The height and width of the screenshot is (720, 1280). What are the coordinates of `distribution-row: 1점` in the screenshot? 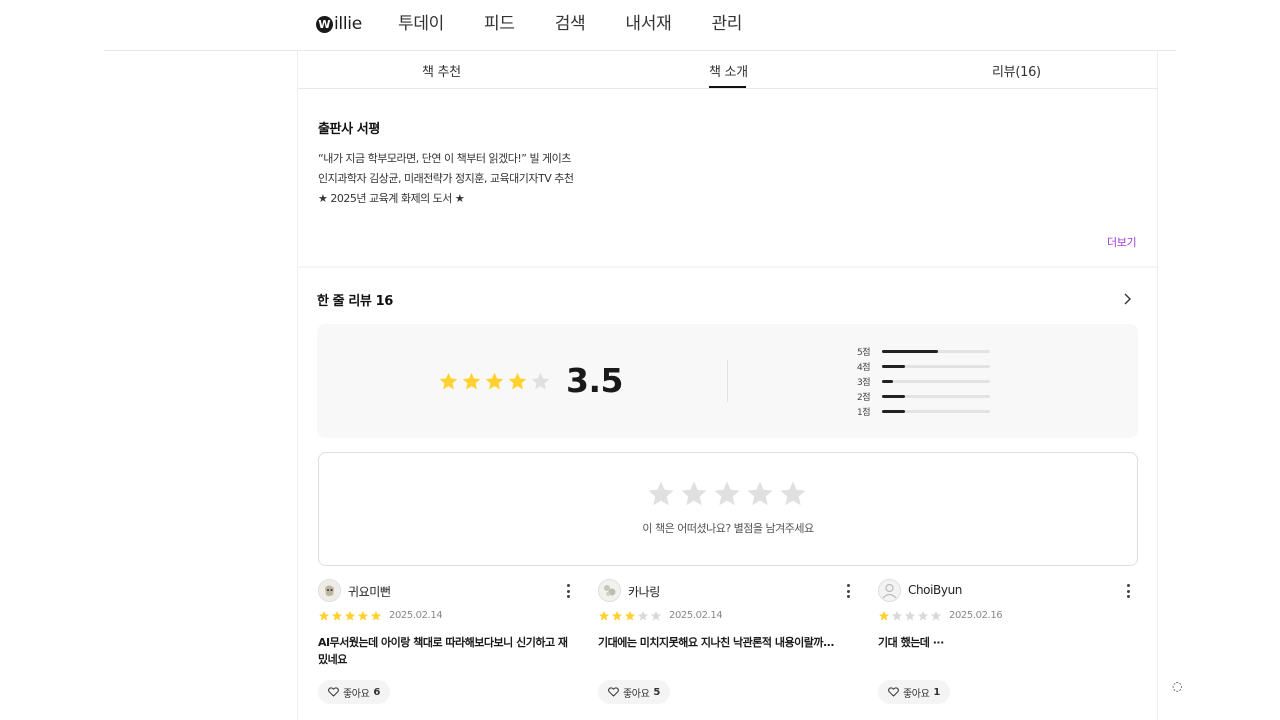 It's located at (923, 411).